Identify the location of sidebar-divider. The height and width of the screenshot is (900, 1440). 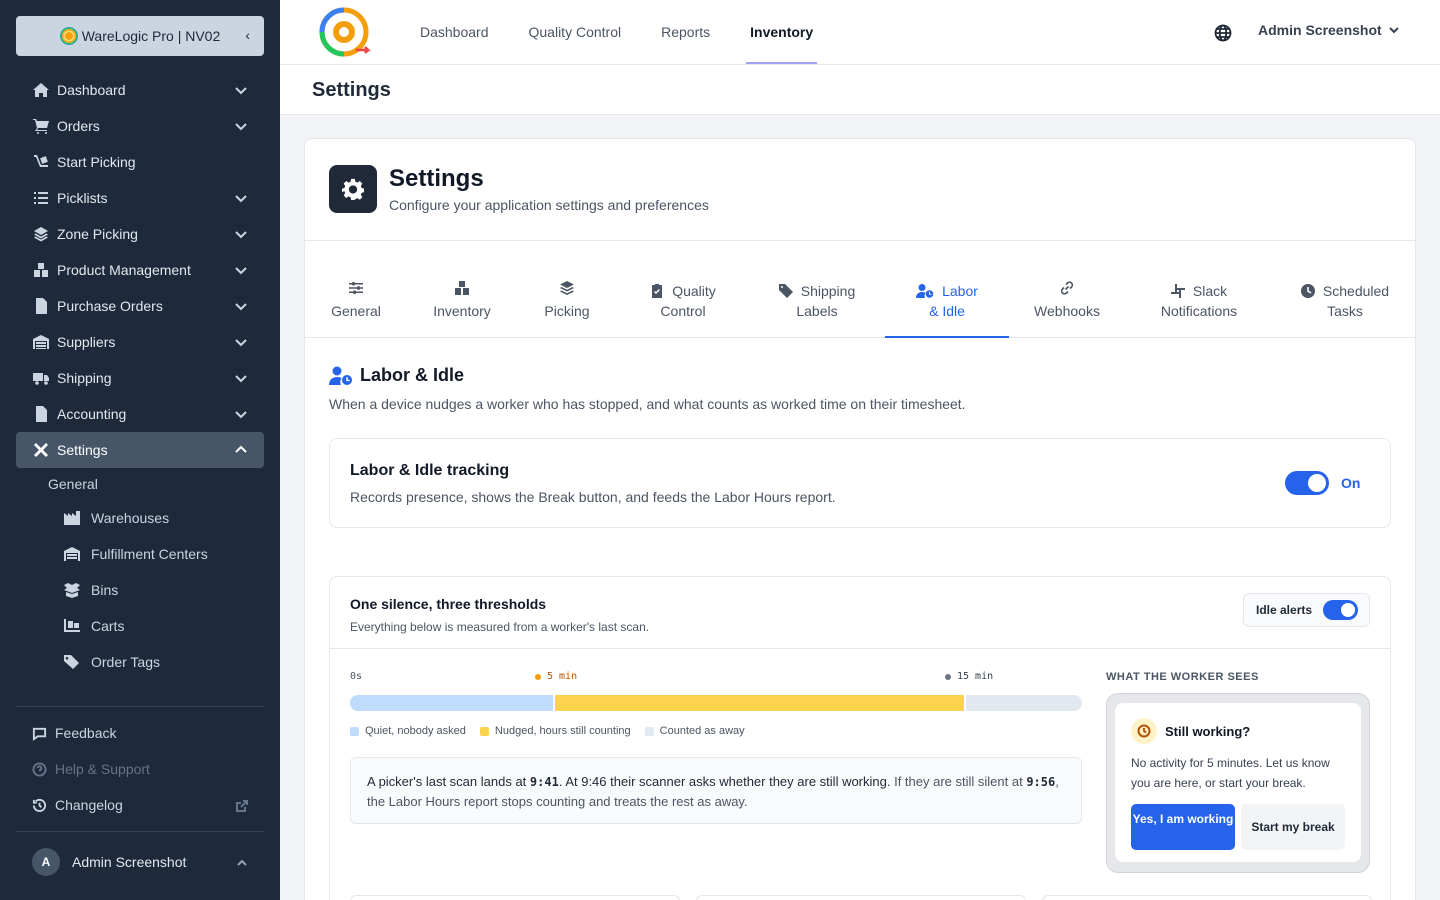
(140, 706).